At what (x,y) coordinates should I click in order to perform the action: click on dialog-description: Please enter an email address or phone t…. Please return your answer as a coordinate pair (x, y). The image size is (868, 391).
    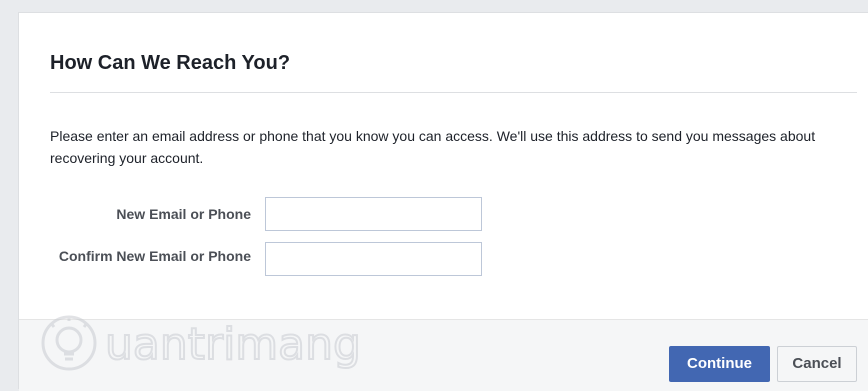
    Looking at the image, I should click on (433, 147).